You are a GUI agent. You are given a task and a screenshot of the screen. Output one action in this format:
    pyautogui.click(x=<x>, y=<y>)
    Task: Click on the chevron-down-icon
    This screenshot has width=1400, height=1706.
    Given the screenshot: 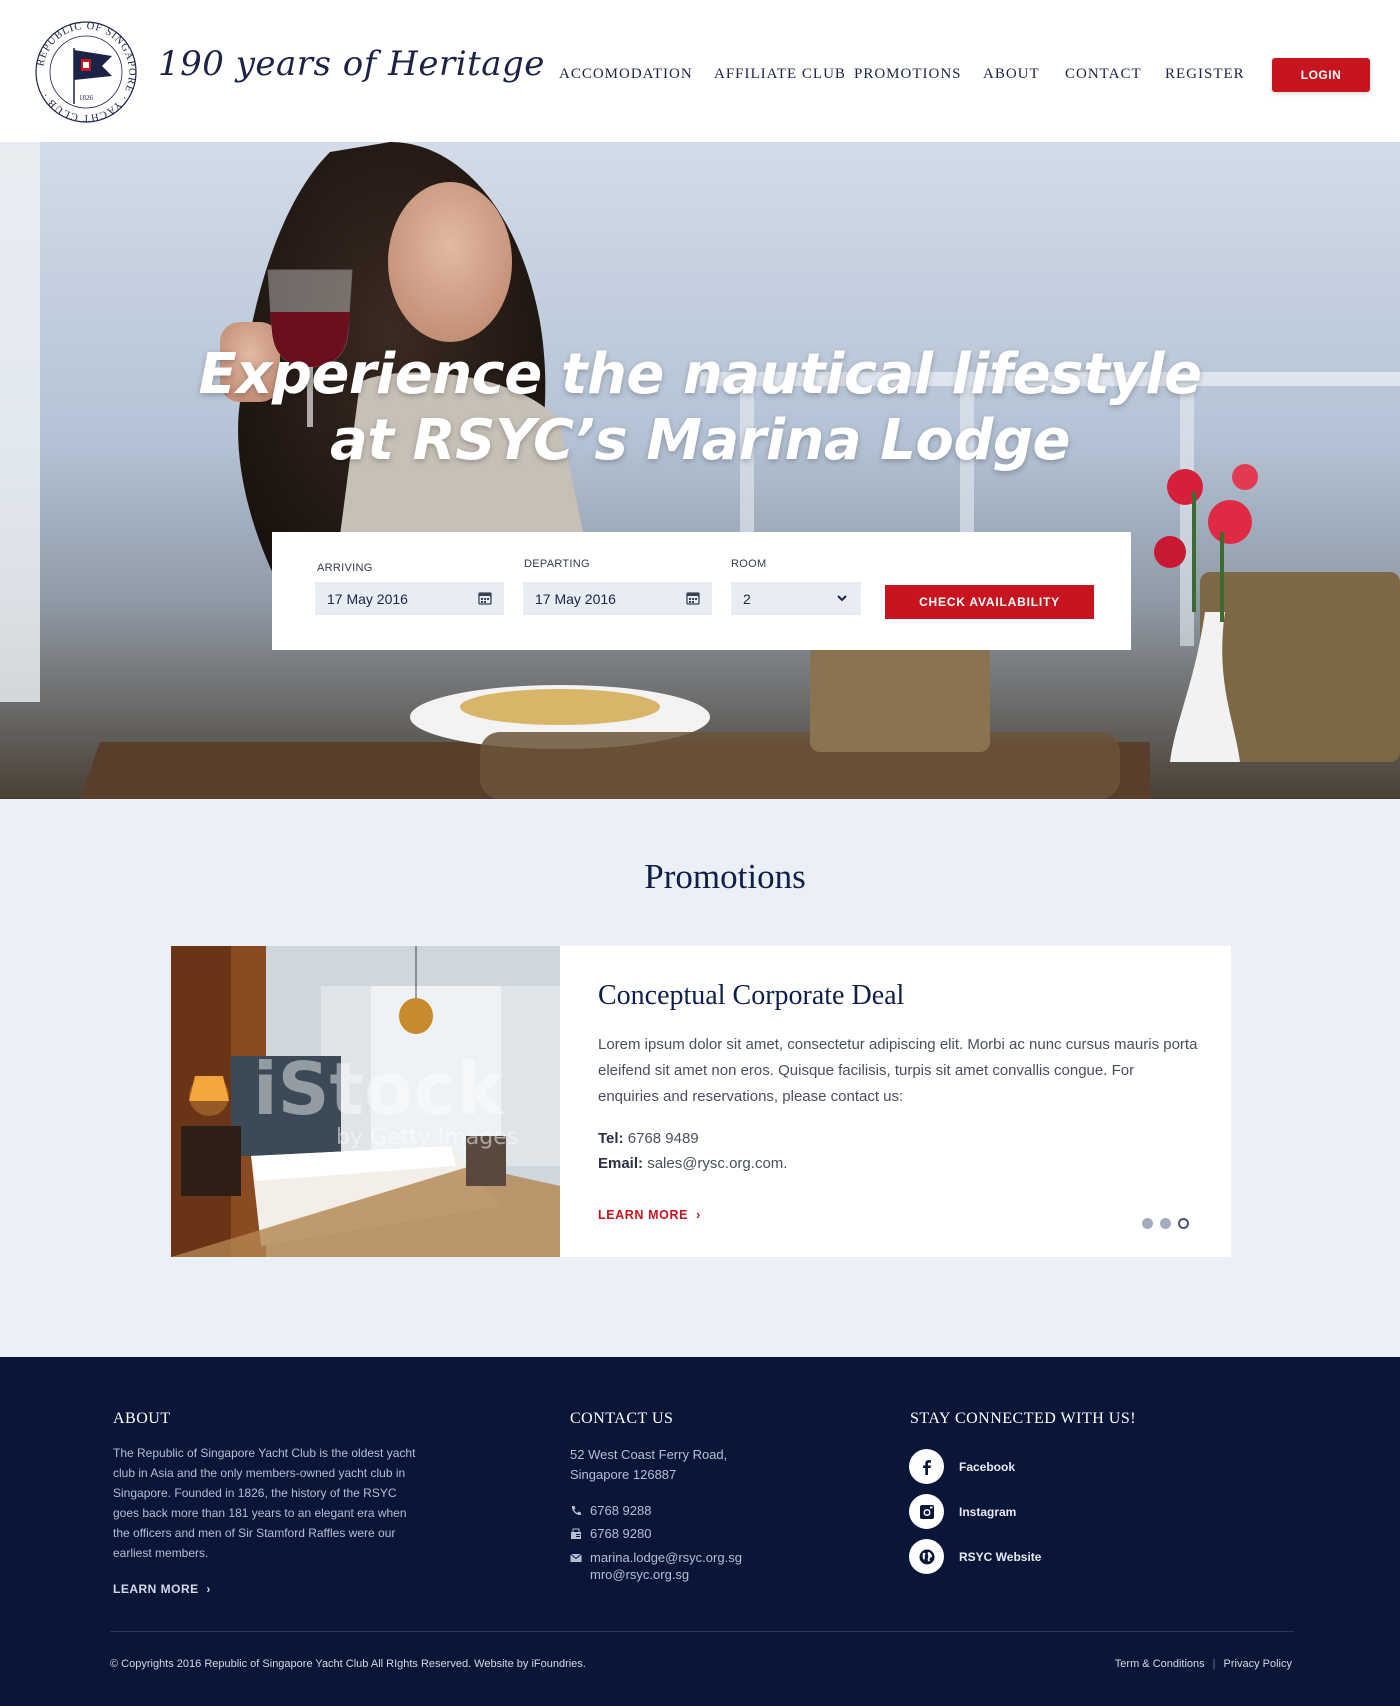 What is the action you would take?
    pyautogui.click(x=842, y=598)
    